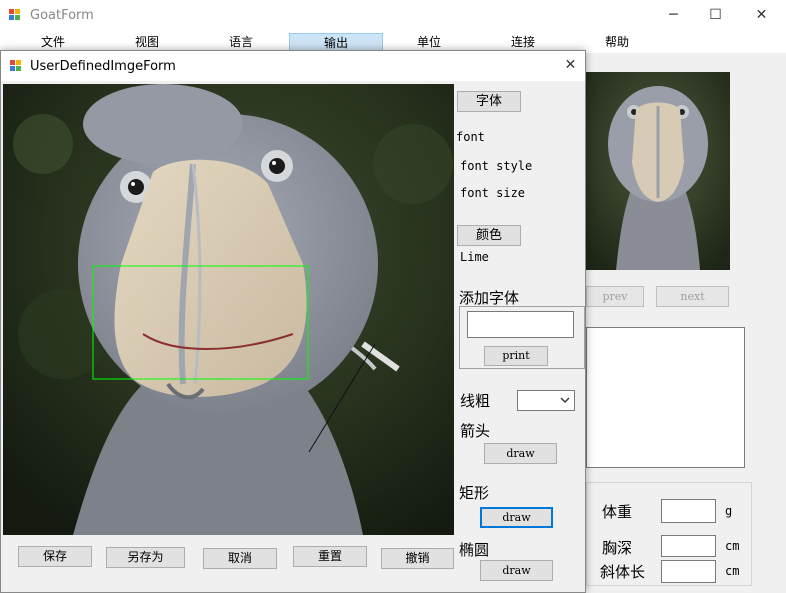  What do you see at coordinates (475, 431) in the screenshot?
I see `arrow-label: 箭头` at bounding box center [475, 431].